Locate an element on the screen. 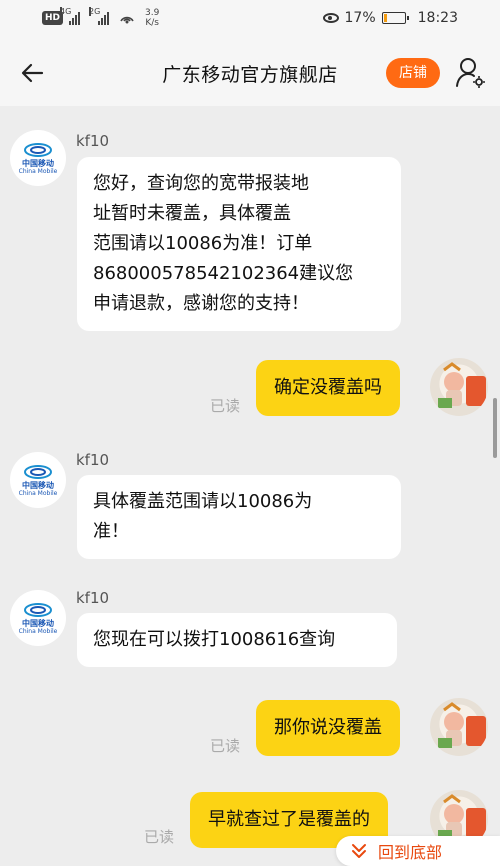 The image size is (500, 866). scroll-to-bottom-button: 回到底部 is located at coordinates (418, 851).